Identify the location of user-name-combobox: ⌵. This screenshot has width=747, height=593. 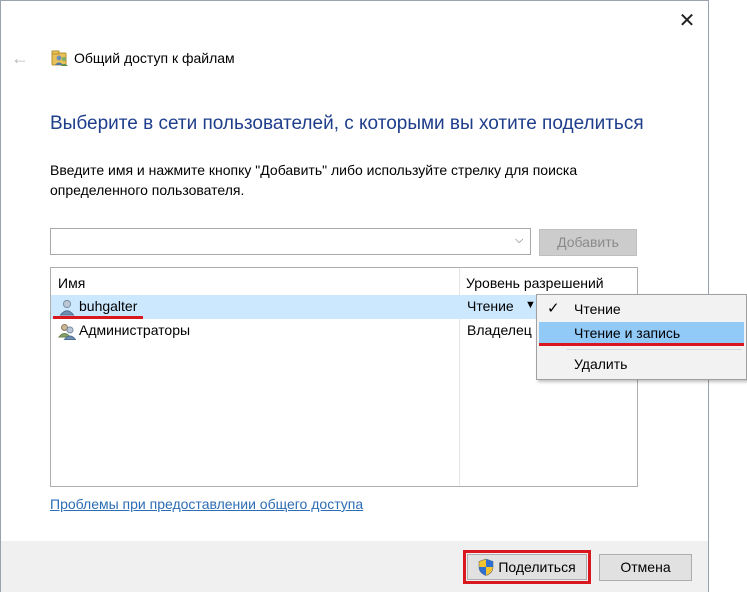
(290, 241).